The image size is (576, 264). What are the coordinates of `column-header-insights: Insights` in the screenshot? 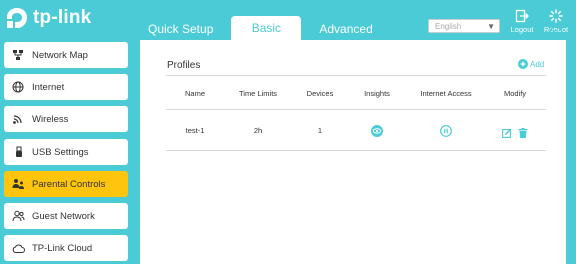 It's located at (377, 93).